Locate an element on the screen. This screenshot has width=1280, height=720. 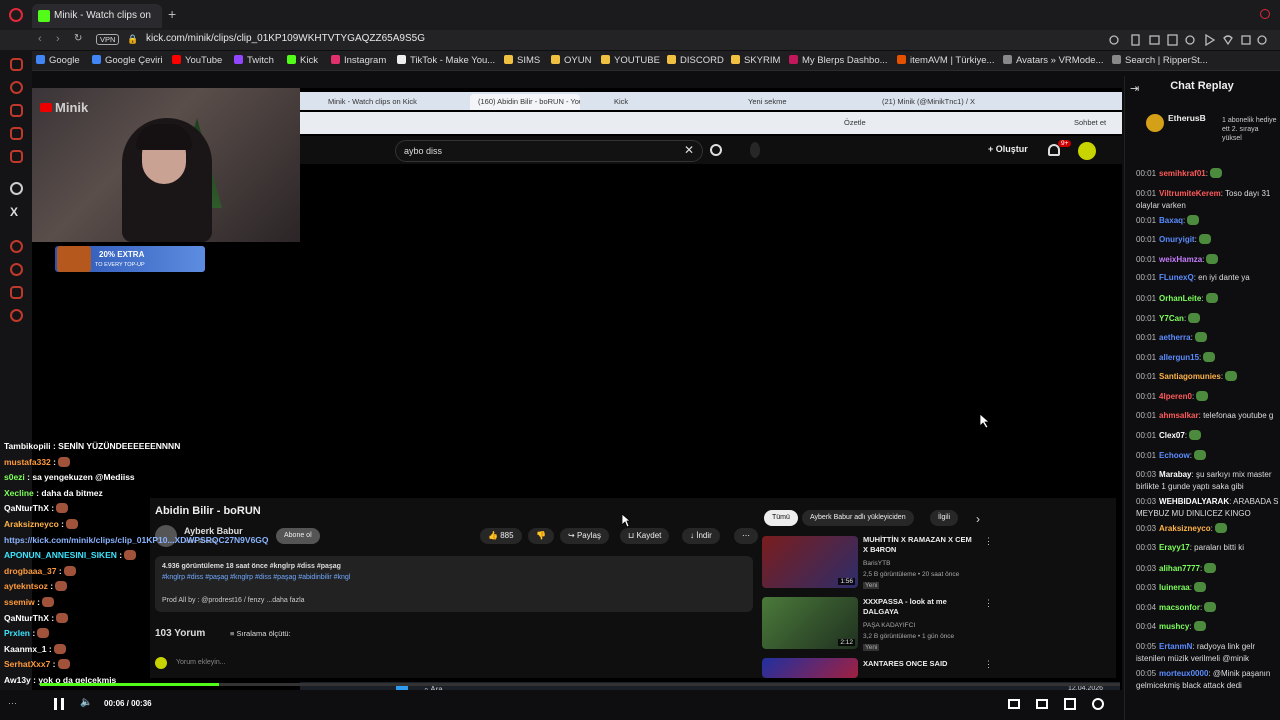
chat-username: Echoow is located at coordinates (1174, 455).